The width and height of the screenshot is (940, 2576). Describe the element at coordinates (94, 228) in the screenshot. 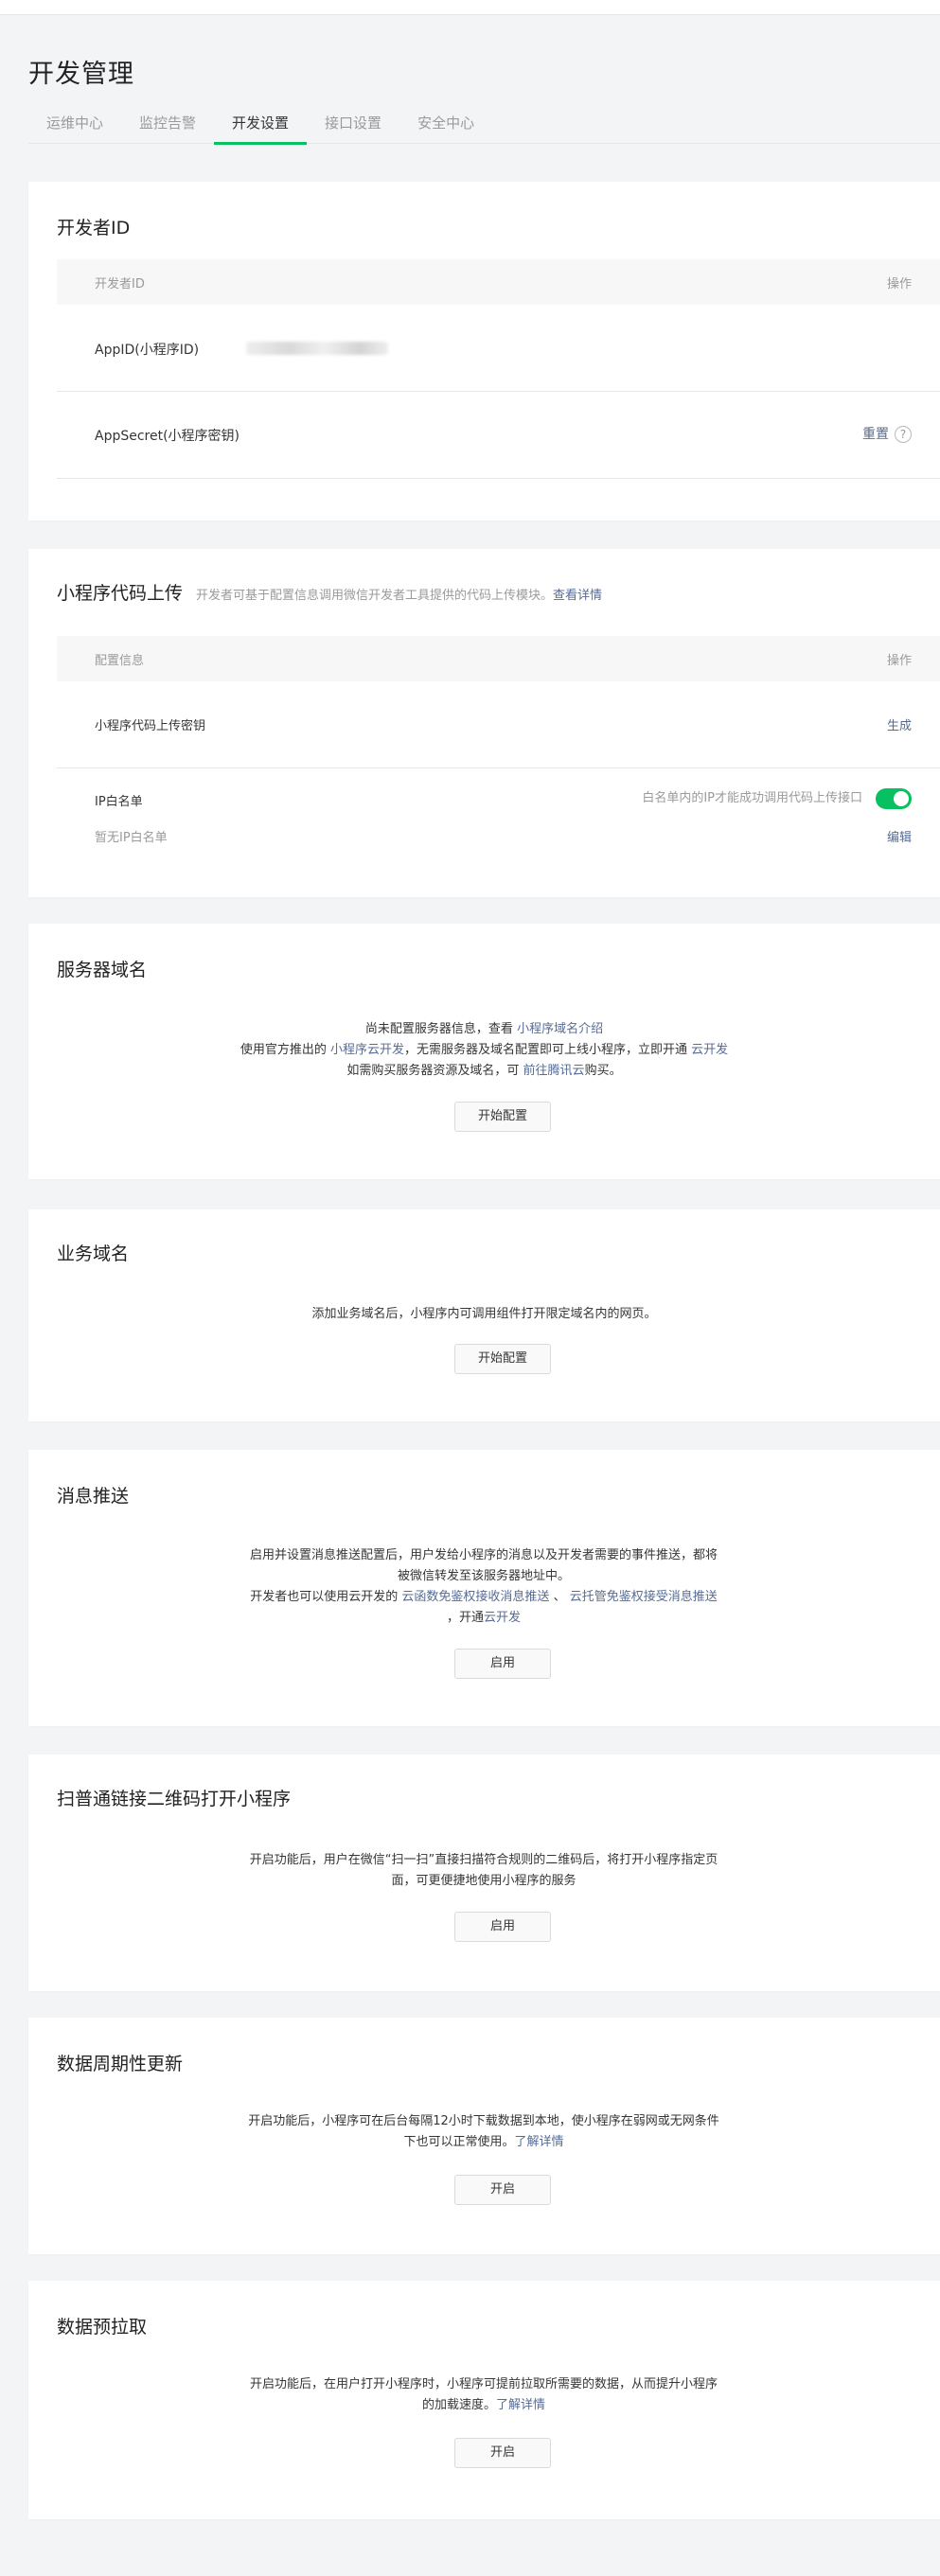

I see `developer-id-title: 开发者ID` at that location.